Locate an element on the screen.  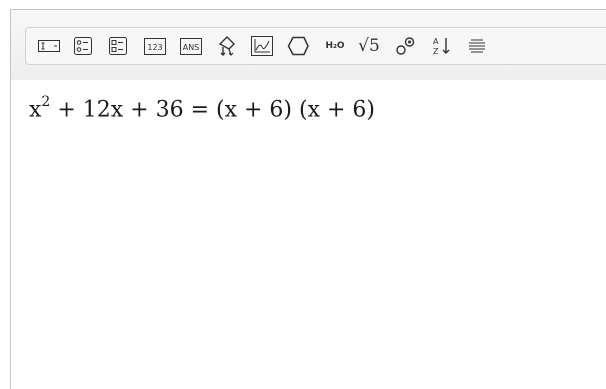
list-lines-icon is located at coordinates (477, 46).